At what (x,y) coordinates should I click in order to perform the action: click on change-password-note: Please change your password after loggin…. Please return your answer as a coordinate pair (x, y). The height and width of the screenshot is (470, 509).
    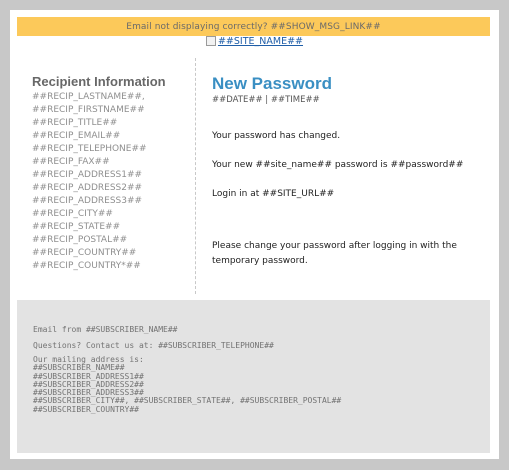
    Looking at the image, I should click on (334, 253).